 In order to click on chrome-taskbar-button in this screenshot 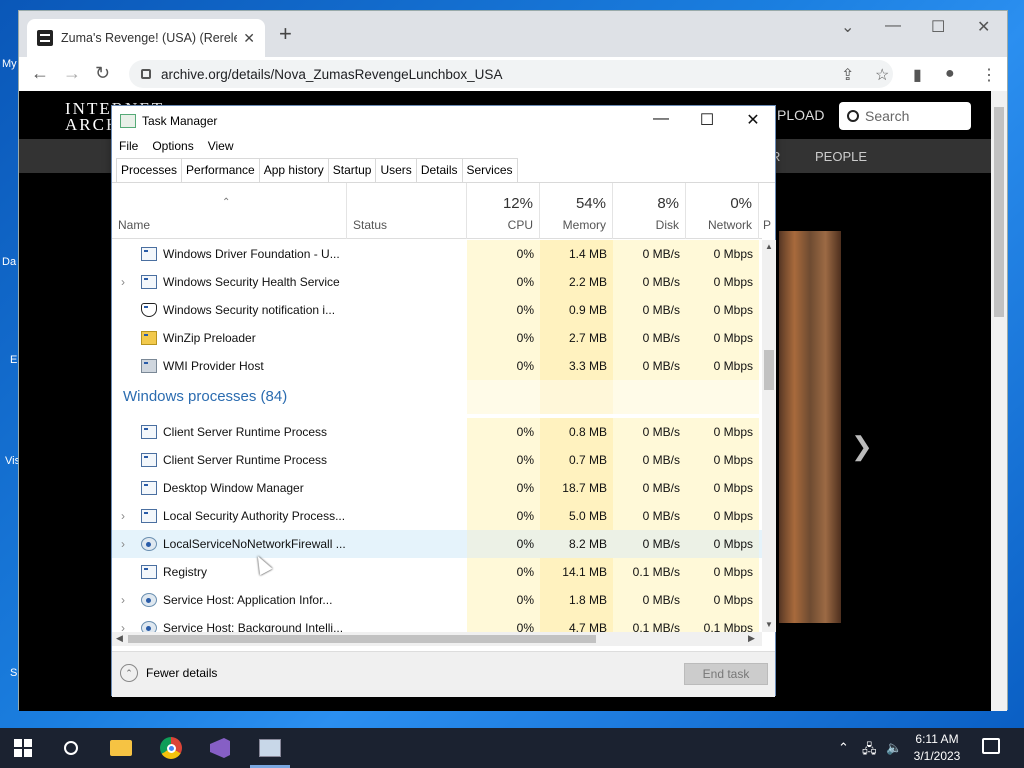, I will do `click(171, 748)`.